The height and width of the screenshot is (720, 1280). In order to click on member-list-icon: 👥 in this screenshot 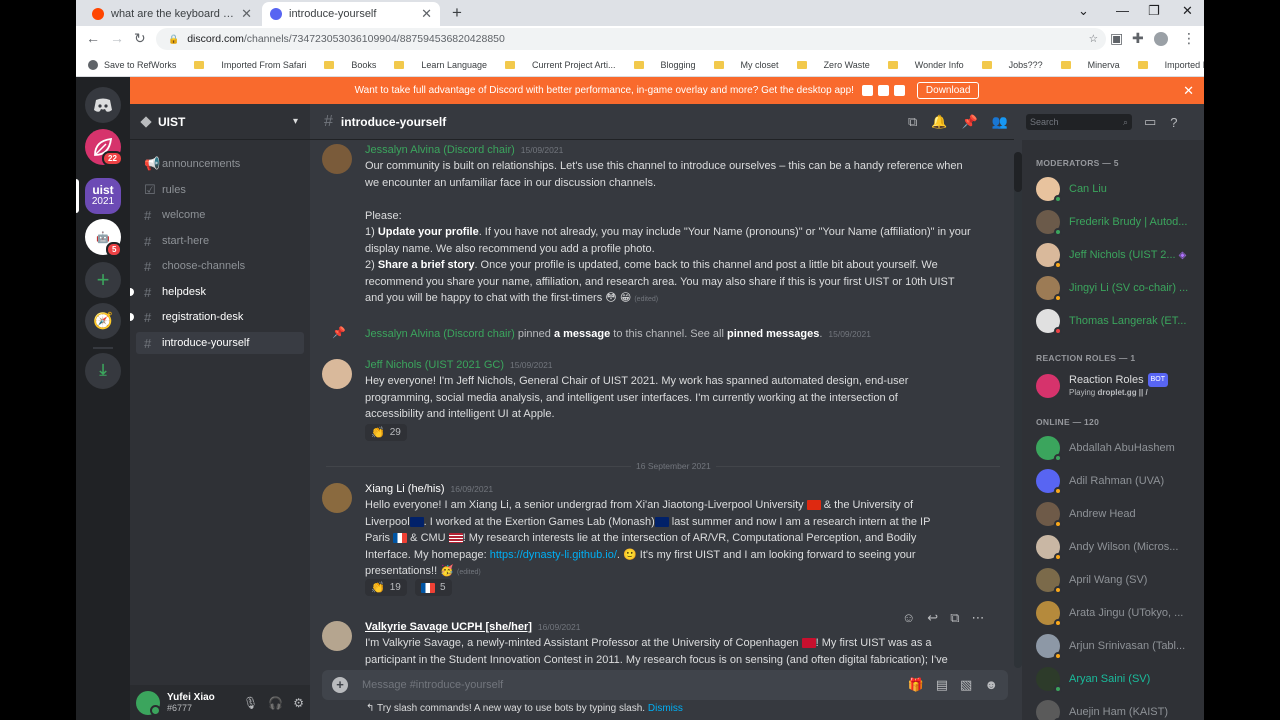, I will do `click(1000, 122)`.